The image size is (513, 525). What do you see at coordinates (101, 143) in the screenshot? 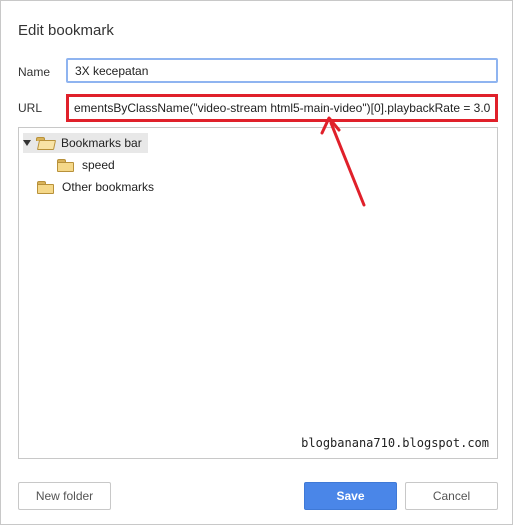
I see `tree-item-label: Bookmarks bar` at bounding box center [101, 143].